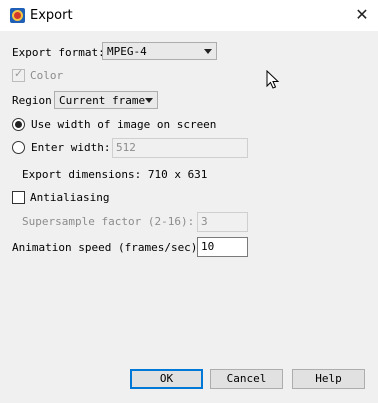  I want to click on export-format-value: MPEG-4, so click(127, 51).